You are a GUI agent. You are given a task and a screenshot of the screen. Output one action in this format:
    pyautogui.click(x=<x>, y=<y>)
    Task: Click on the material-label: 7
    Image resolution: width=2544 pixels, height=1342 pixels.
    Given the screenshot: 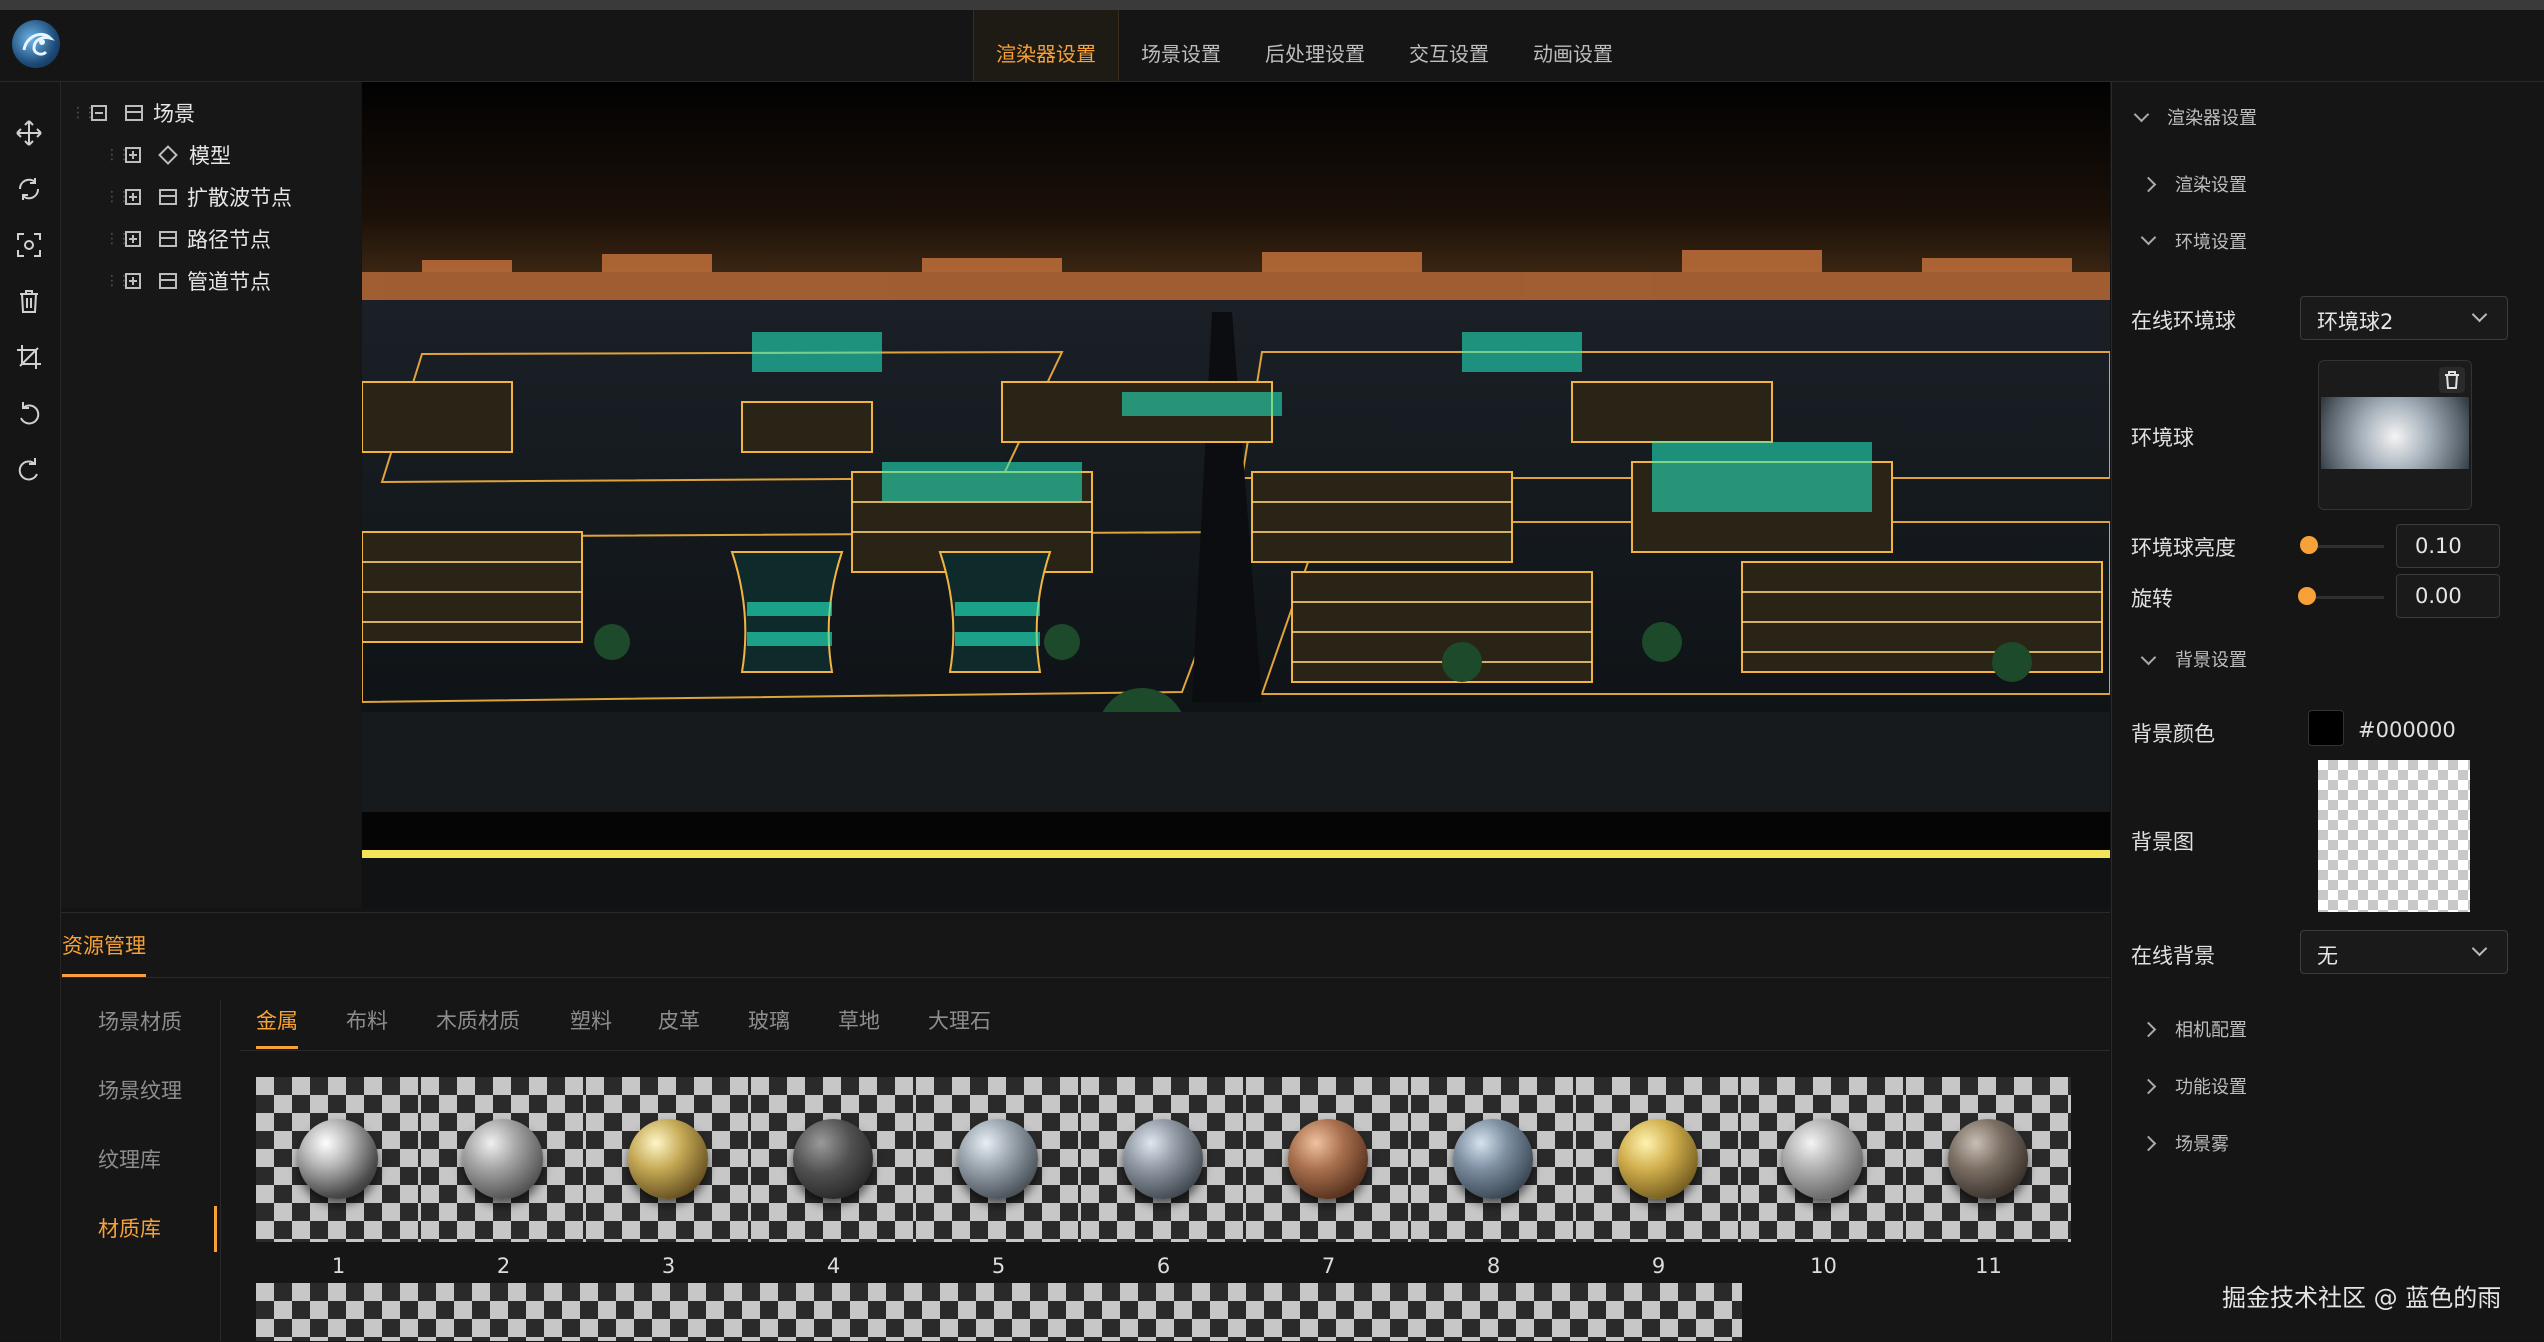 What is the action you would take?
    pyautogui.click(x=1328, y=1266)
    